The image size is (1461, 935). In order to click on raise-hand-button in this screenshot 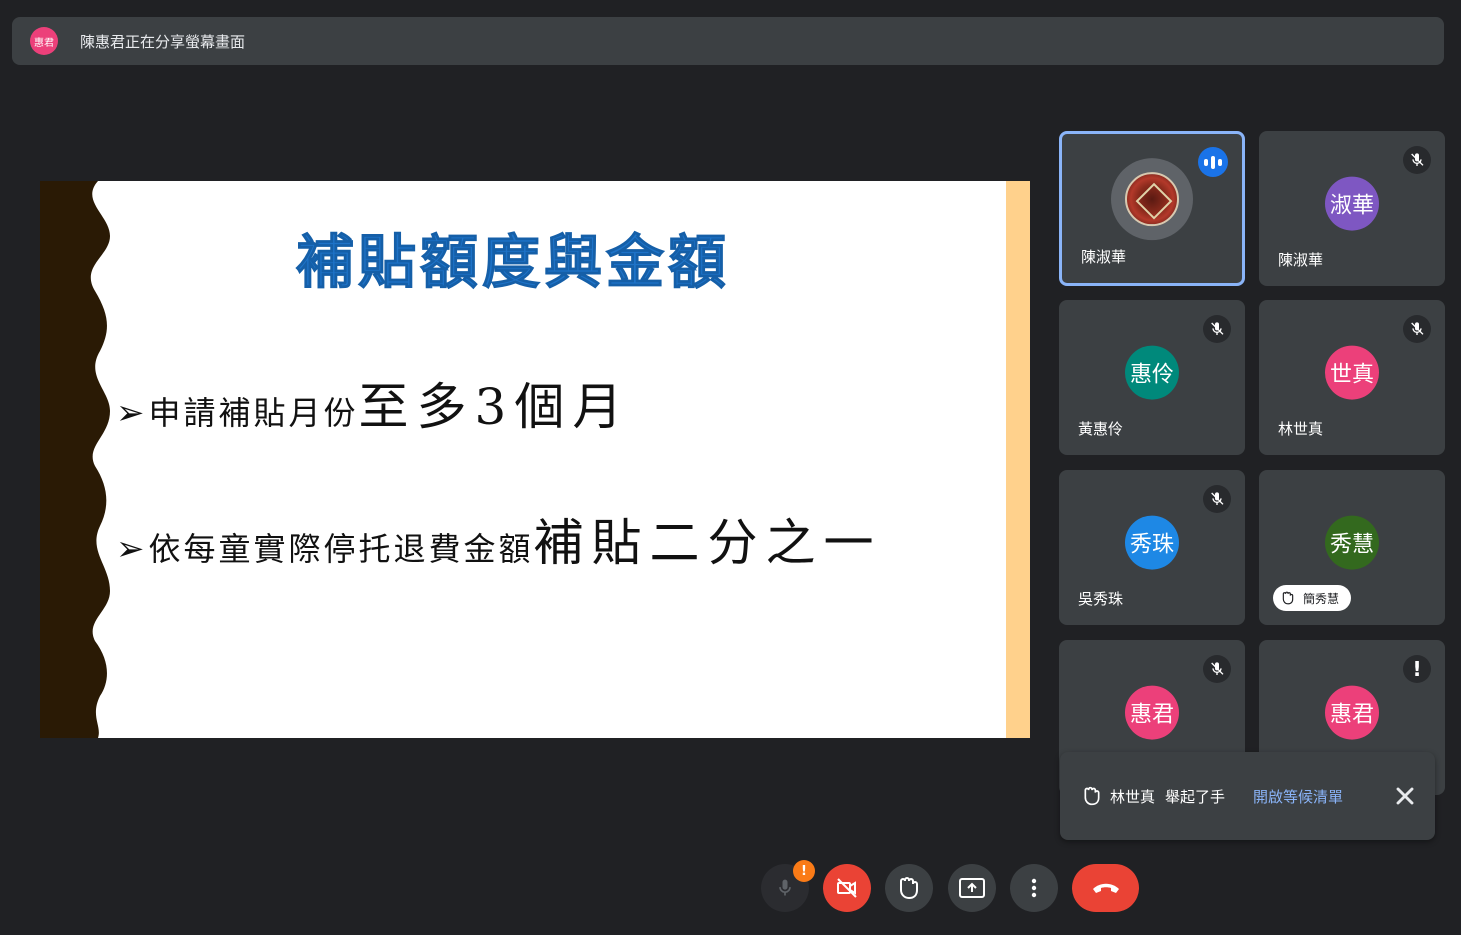, I will do `click(909, 888)`.